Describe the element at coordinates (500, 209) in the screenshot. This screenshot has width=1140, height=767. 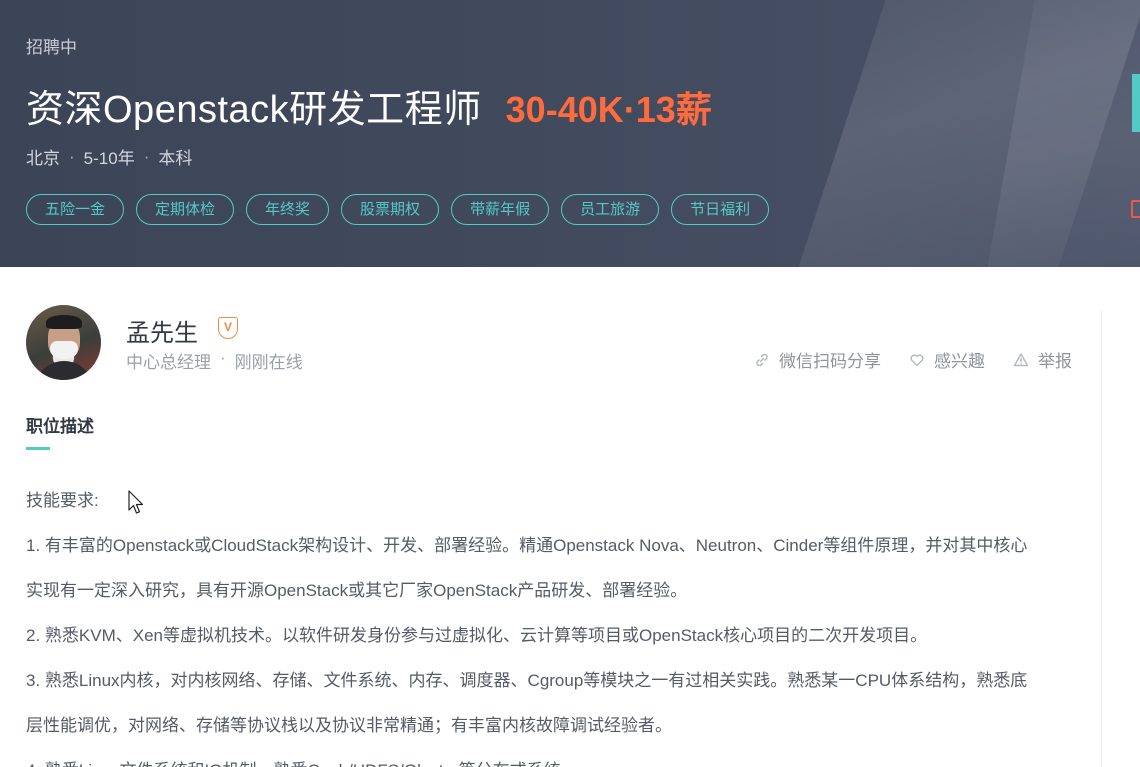
I see `benefit-tag: 带薪年假` at that location.